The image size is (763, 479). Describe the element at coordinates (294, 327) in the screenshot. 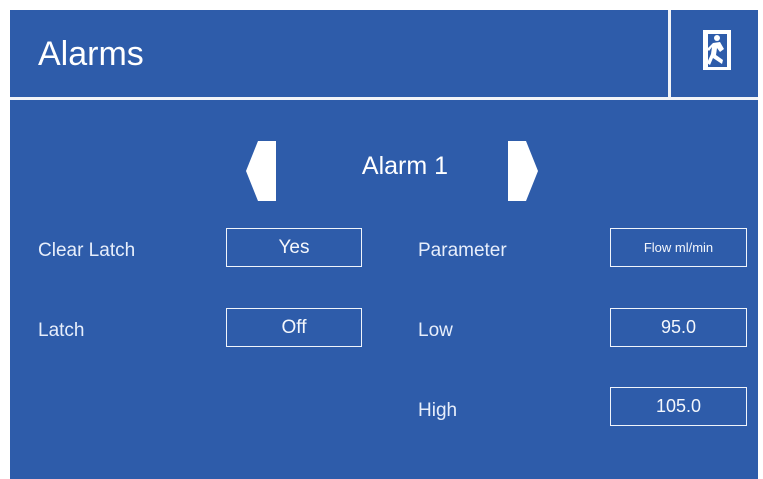

I see `latch-field: Off` at that location.